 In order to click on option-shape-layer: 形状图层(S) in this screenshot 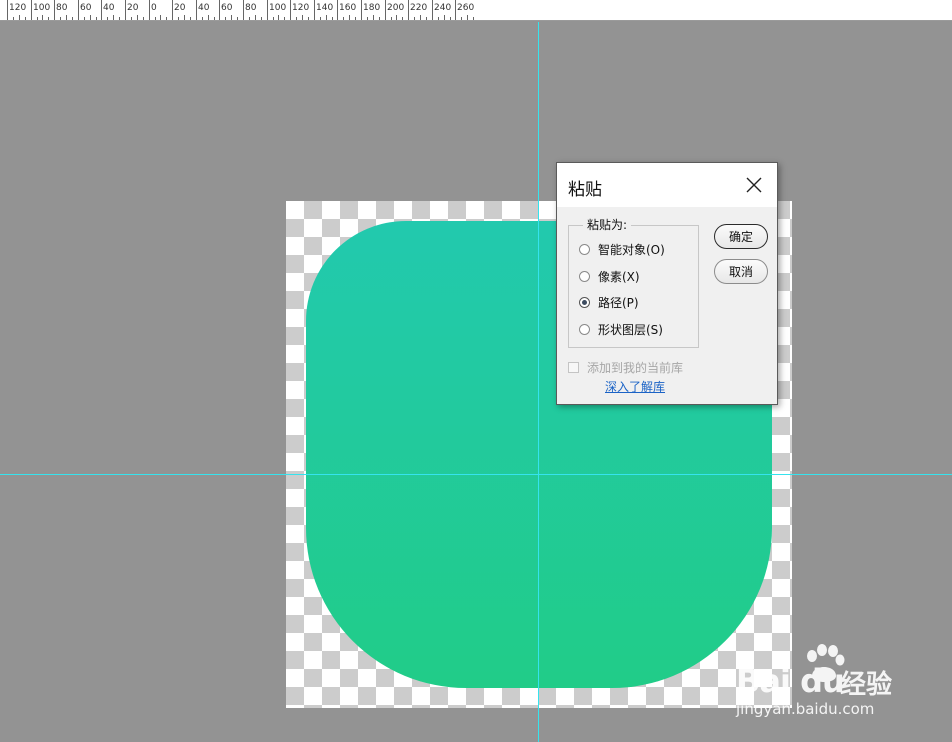, I will do `click(621, 329)`.